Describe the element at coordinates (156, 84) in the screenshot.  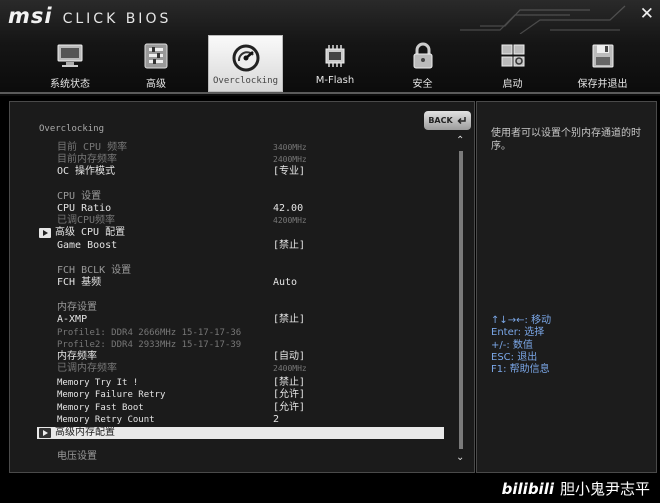
I see `tab-label: 高级` at that location.